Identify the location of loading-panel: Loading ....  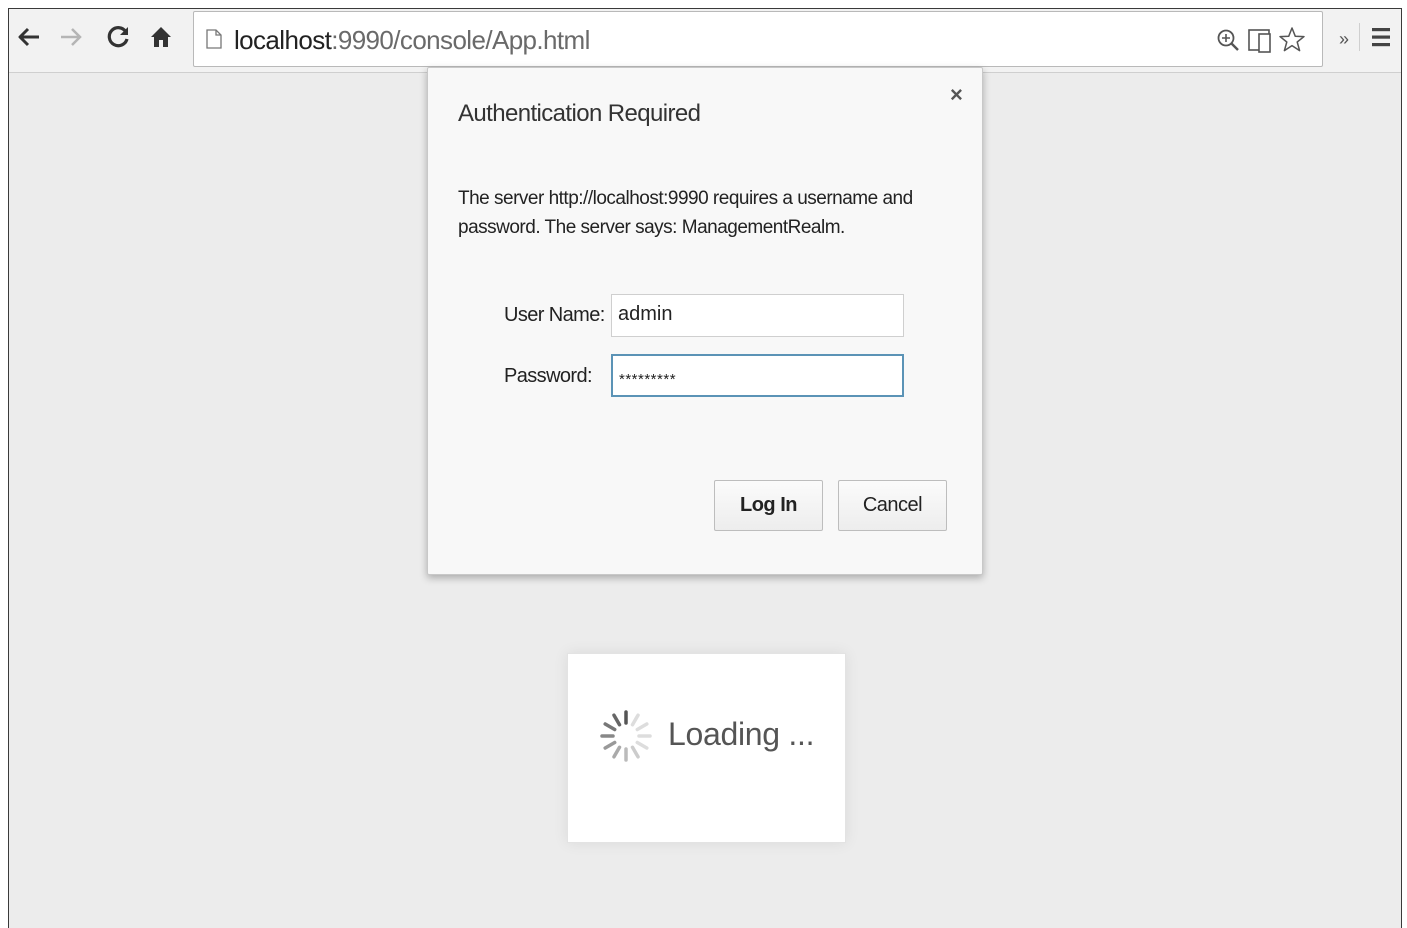
(706, 748).